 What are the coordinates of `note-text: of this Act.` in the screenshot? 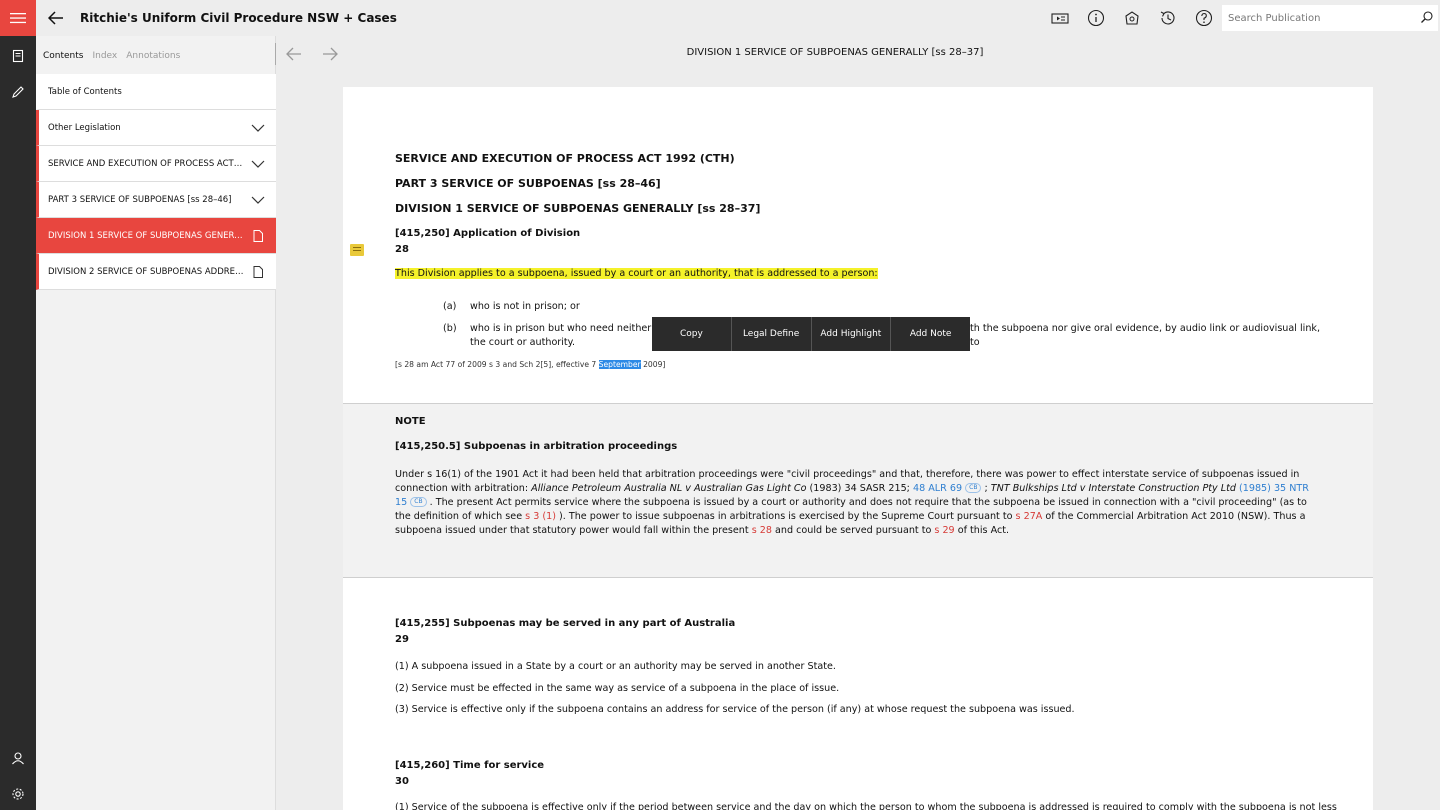 It's located at (982, 530).